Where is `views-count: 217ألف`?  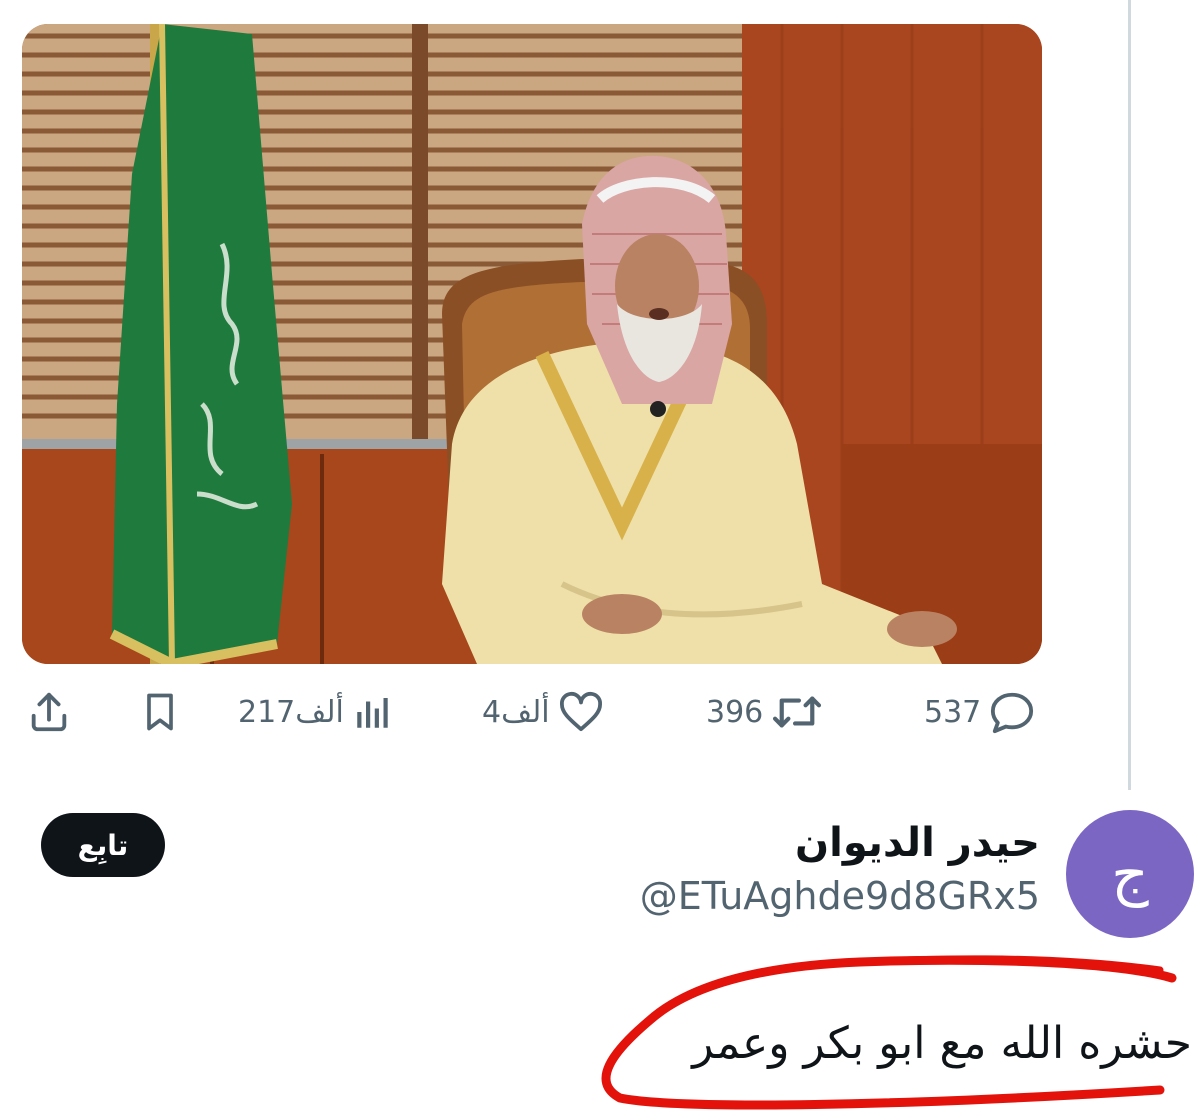 views-count: 217ألف is located at coordinates (291, 712).